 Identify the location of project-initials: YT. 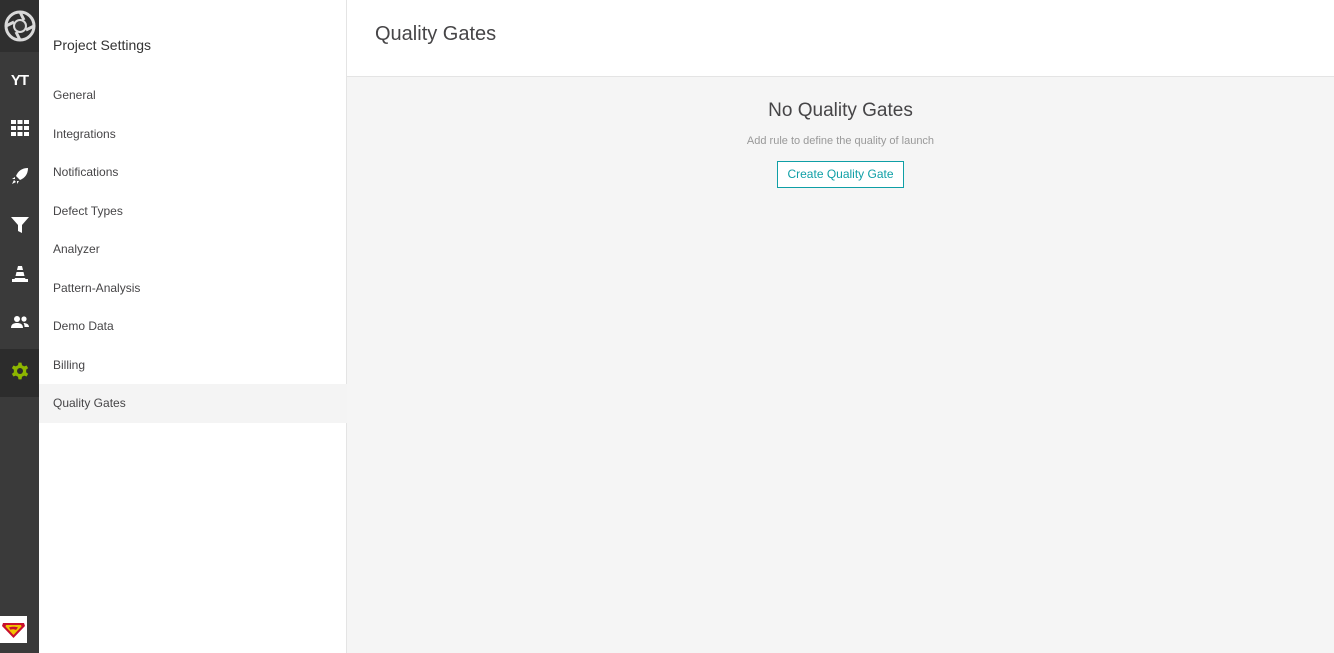
(19, 80).